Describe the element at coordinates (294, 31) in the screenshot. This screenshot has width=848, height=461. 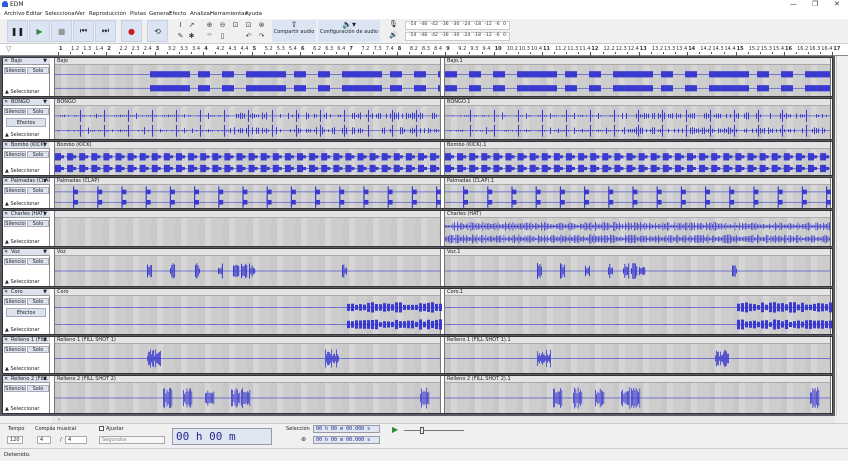
I see `share-audio-button: ⇧ Compartir audio` at that location.